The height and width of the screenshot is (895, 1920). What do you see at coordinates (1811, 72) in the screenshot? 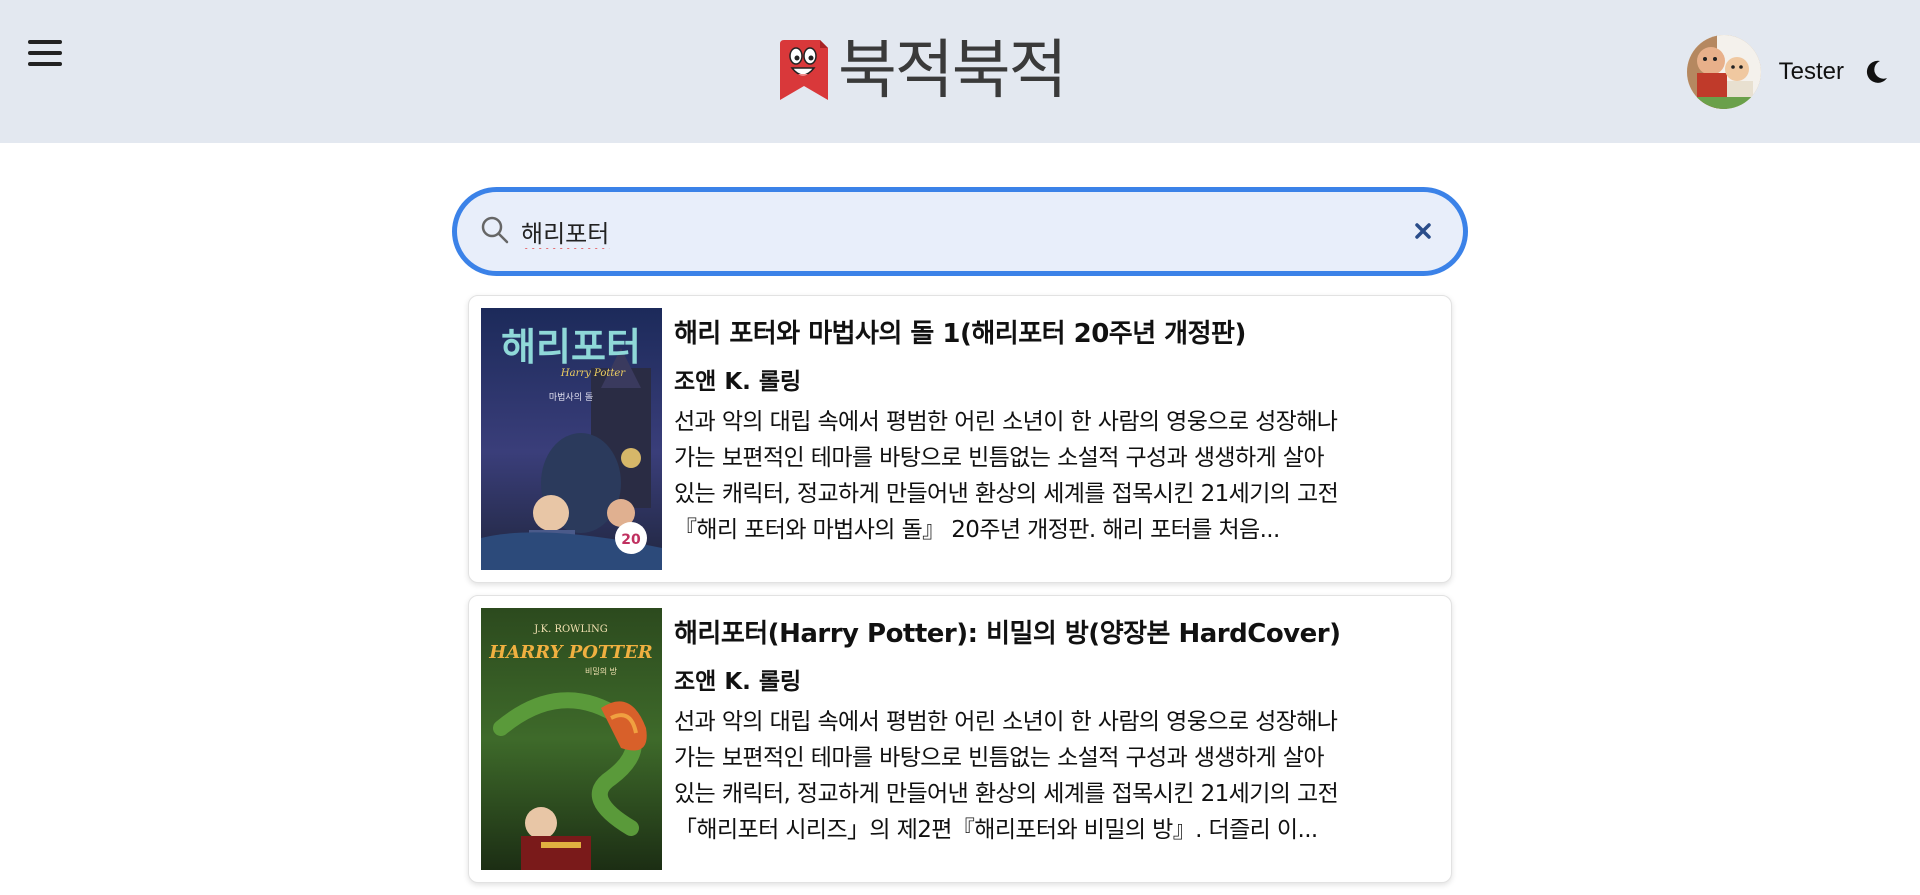
I see `username: Tester` at bounding box center [1811, 72].